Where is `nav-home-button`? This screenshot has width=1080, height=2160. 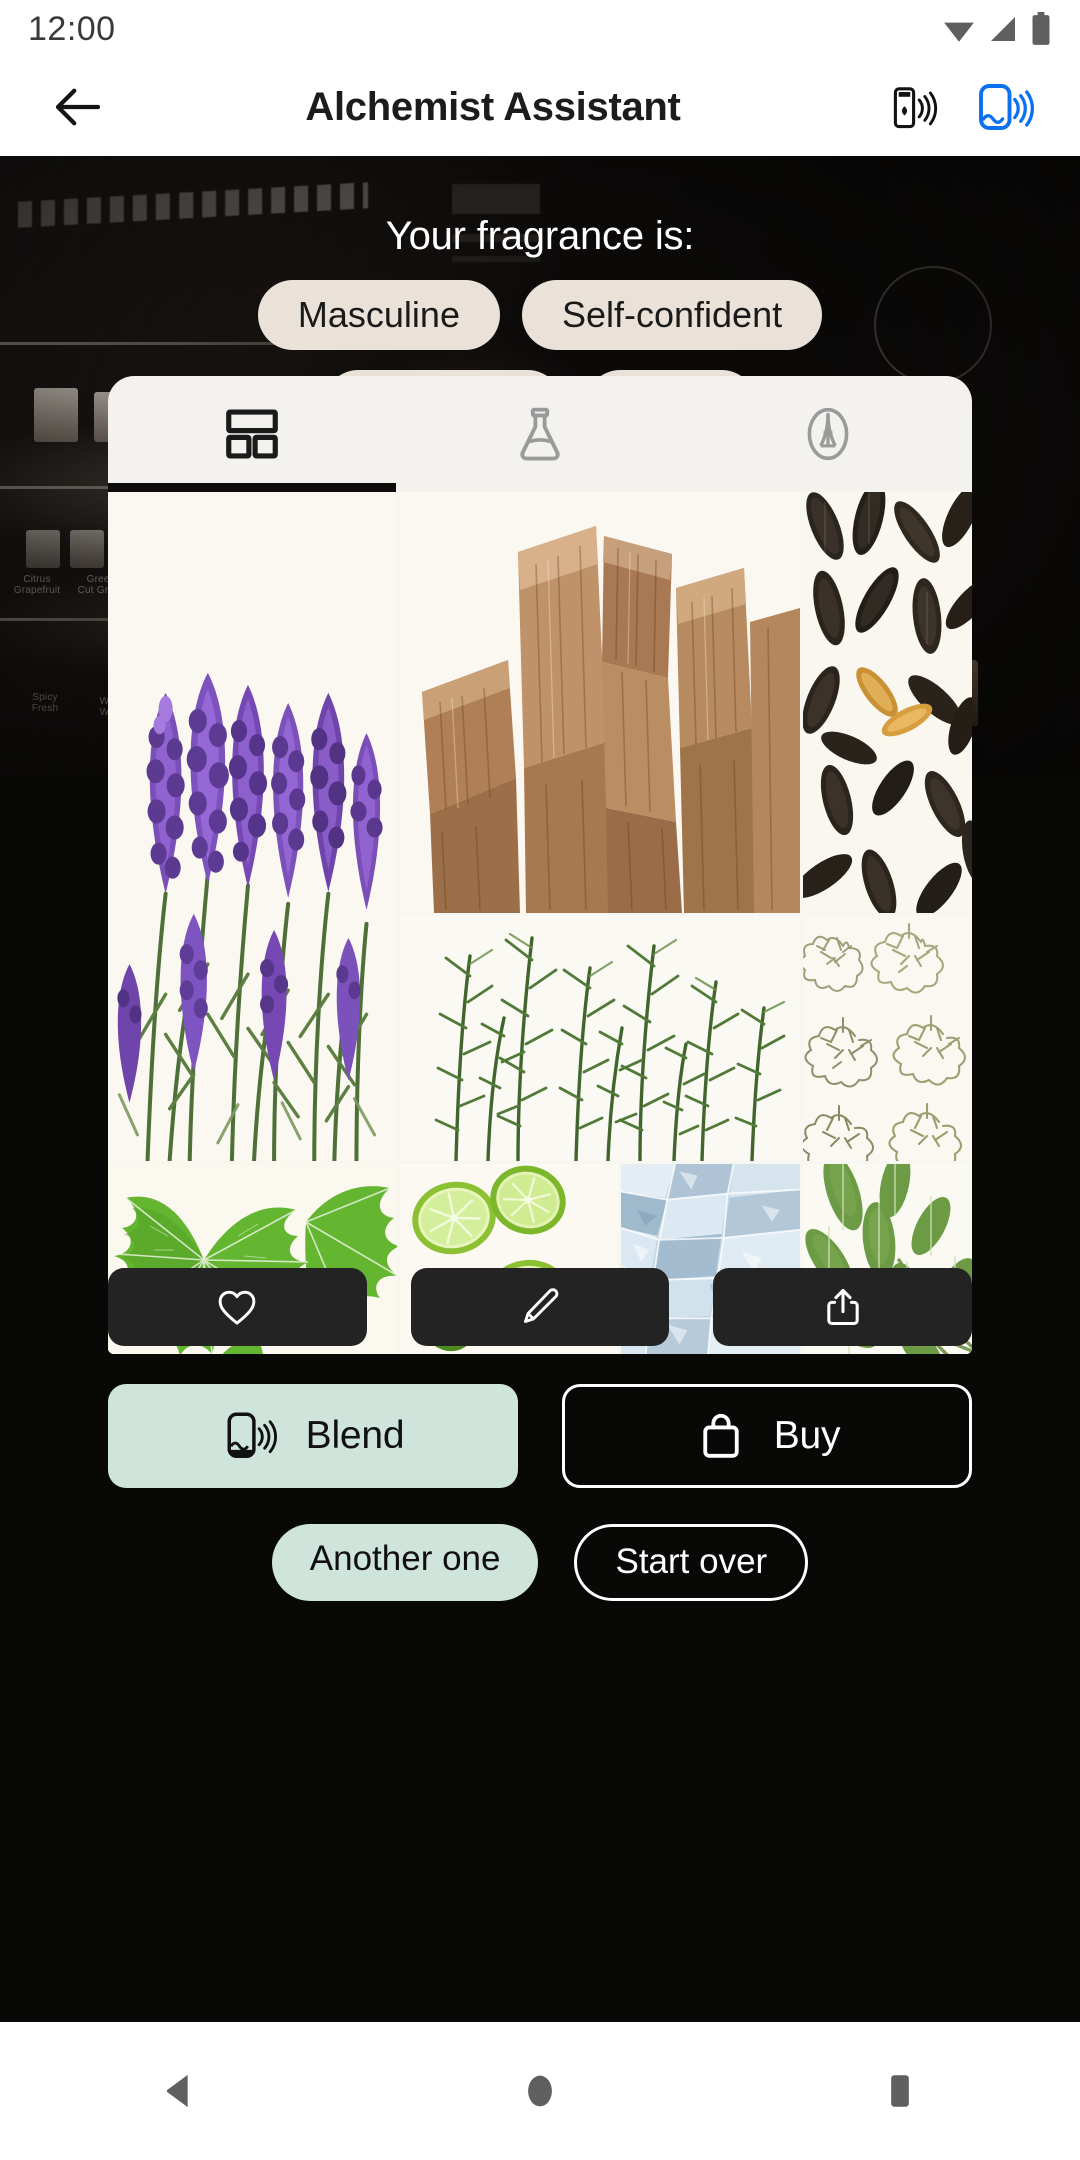 nav-home-button is located at coordinates (540, 2091).